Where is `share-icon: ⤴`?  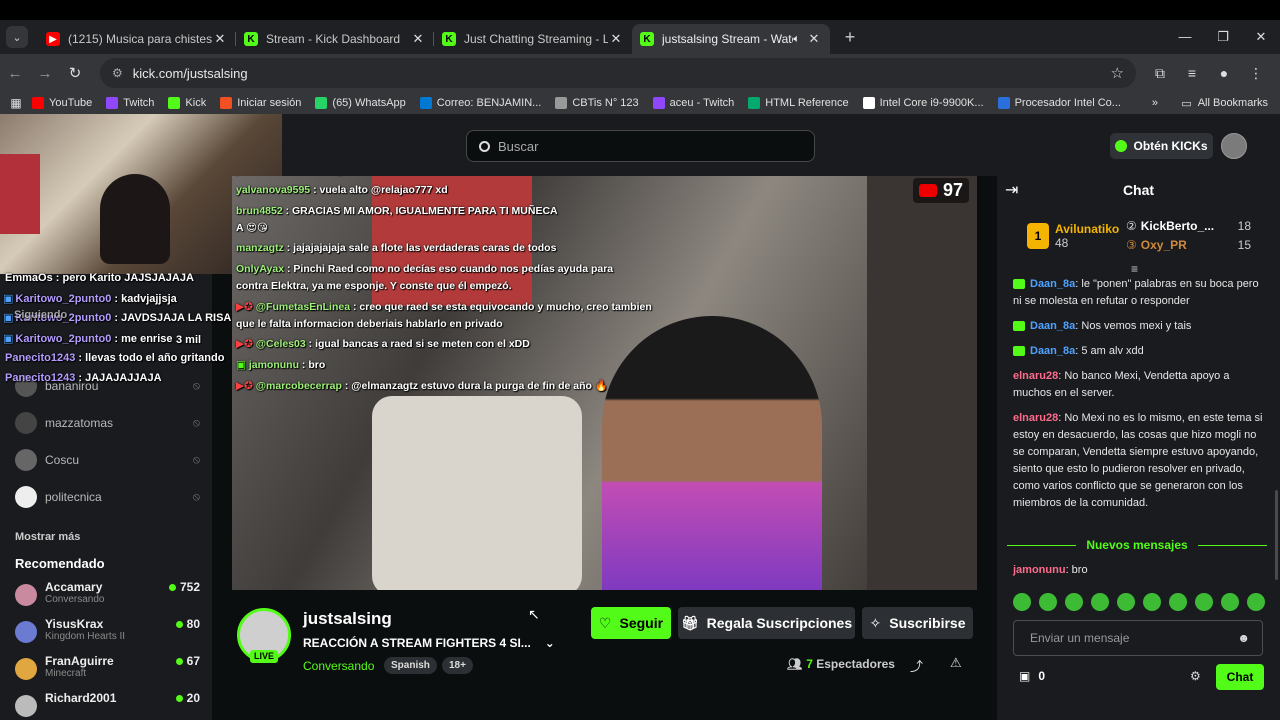
share-icon: ⤴ is located at coordinates (916, 665).